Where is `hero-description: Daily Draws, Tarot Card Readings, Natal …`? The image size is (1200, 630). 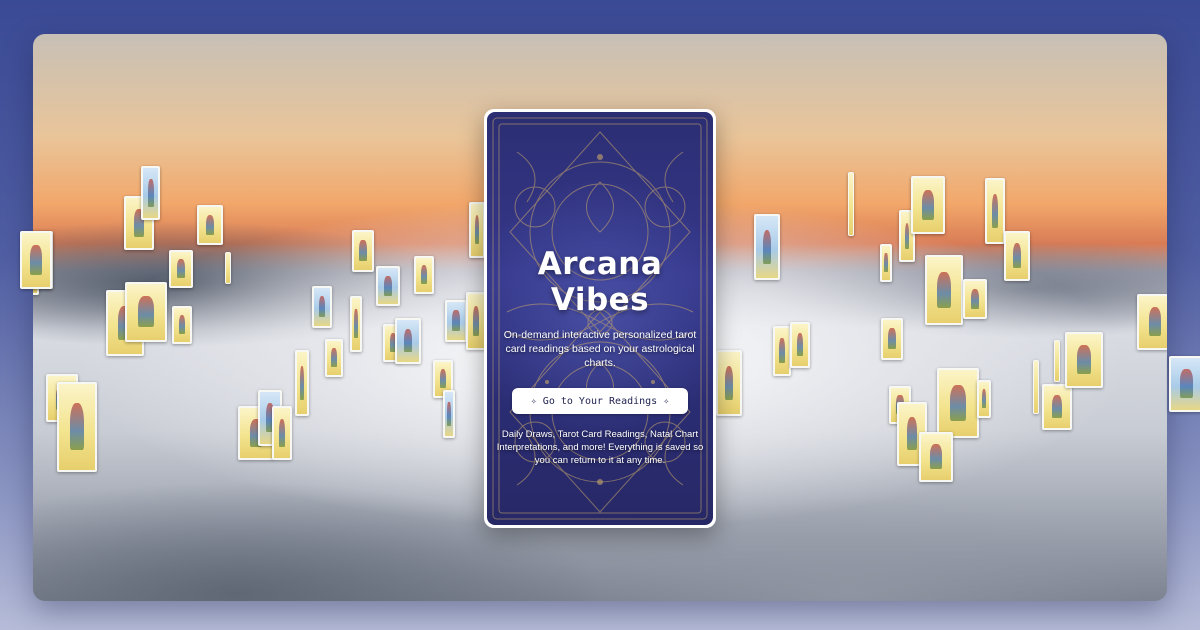 hero-description: Daily Draws, Tarot Card Readings, Natal … is located at coordinates (600, 447).